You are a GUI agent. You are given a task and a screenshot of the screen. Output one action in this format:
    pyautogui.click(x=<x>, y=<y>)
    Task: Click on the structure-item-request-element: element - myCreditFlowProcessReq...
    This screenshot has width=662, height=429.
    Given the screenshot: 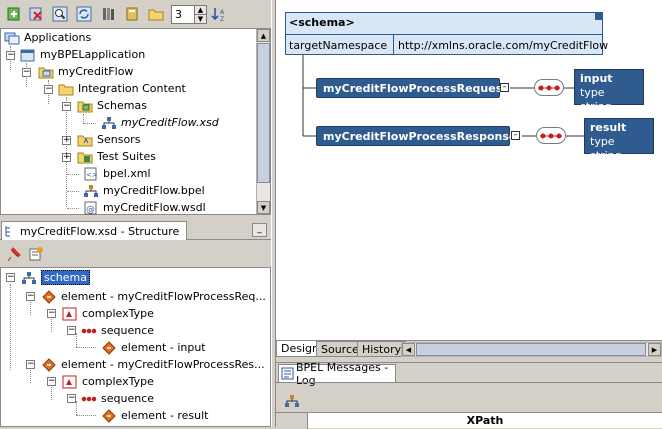 What is the action you would take?
    pyautogui.click(x=153, y=296)
    